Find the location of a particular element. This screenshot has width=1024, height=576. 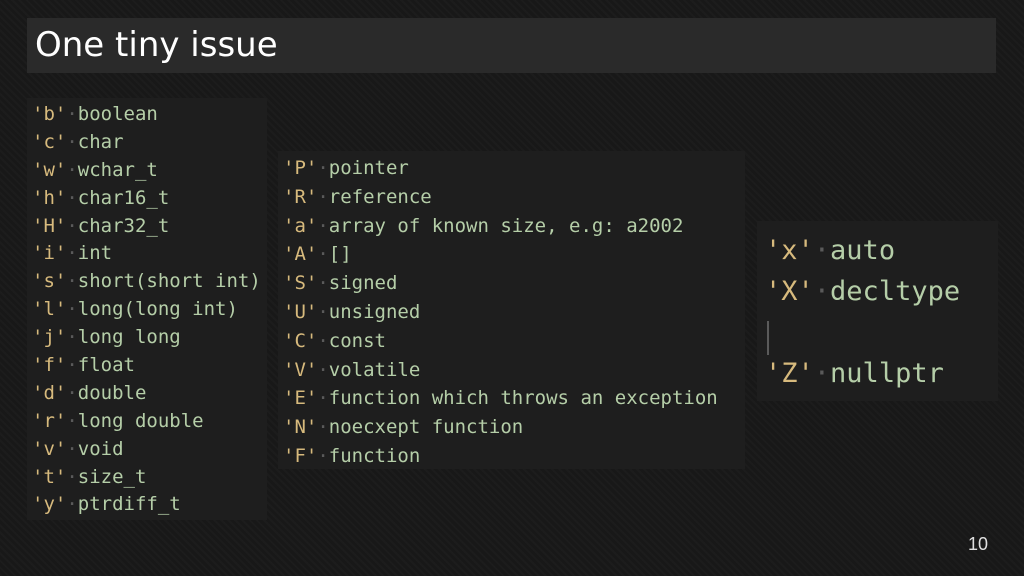

type-description: wchar_t is located at coordinates (117, 169).